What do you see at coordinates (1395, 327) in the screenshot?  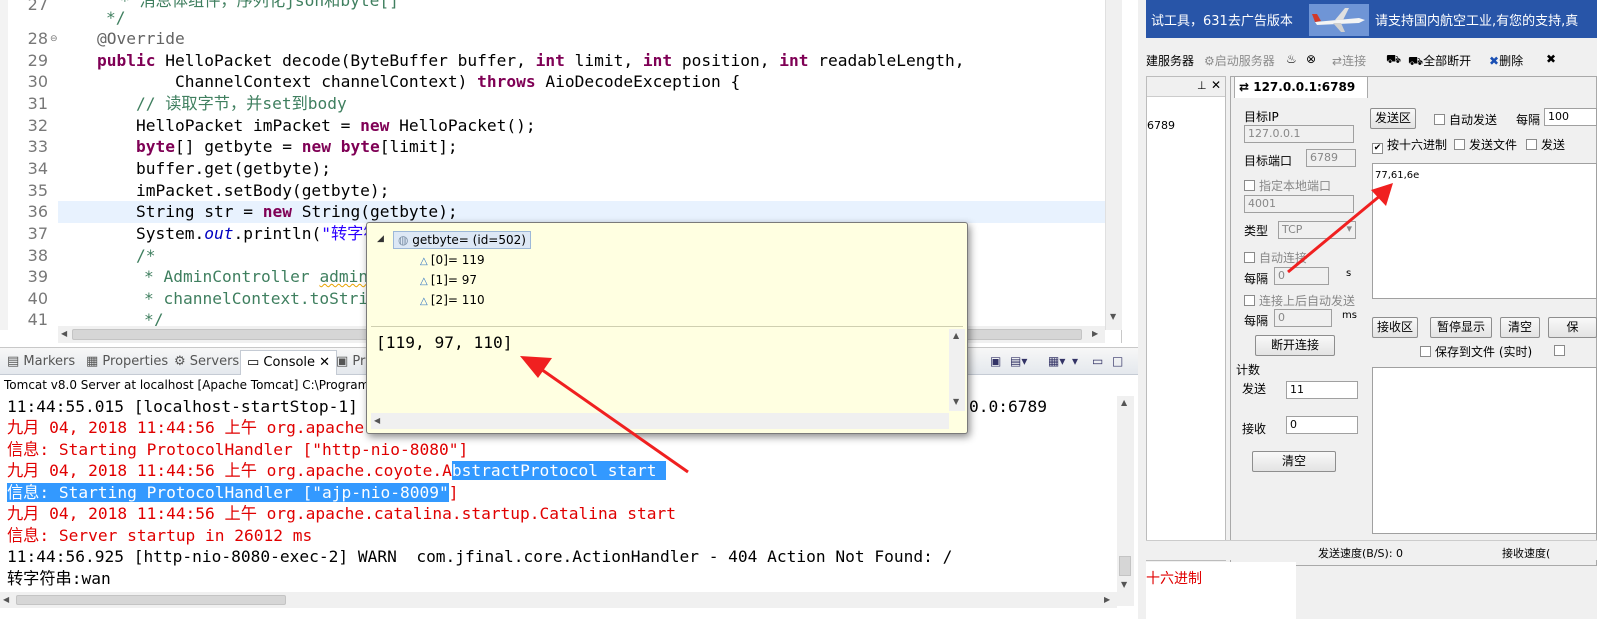 I see `recv-area-button: 接收区` at bounding box center [1395, 327].